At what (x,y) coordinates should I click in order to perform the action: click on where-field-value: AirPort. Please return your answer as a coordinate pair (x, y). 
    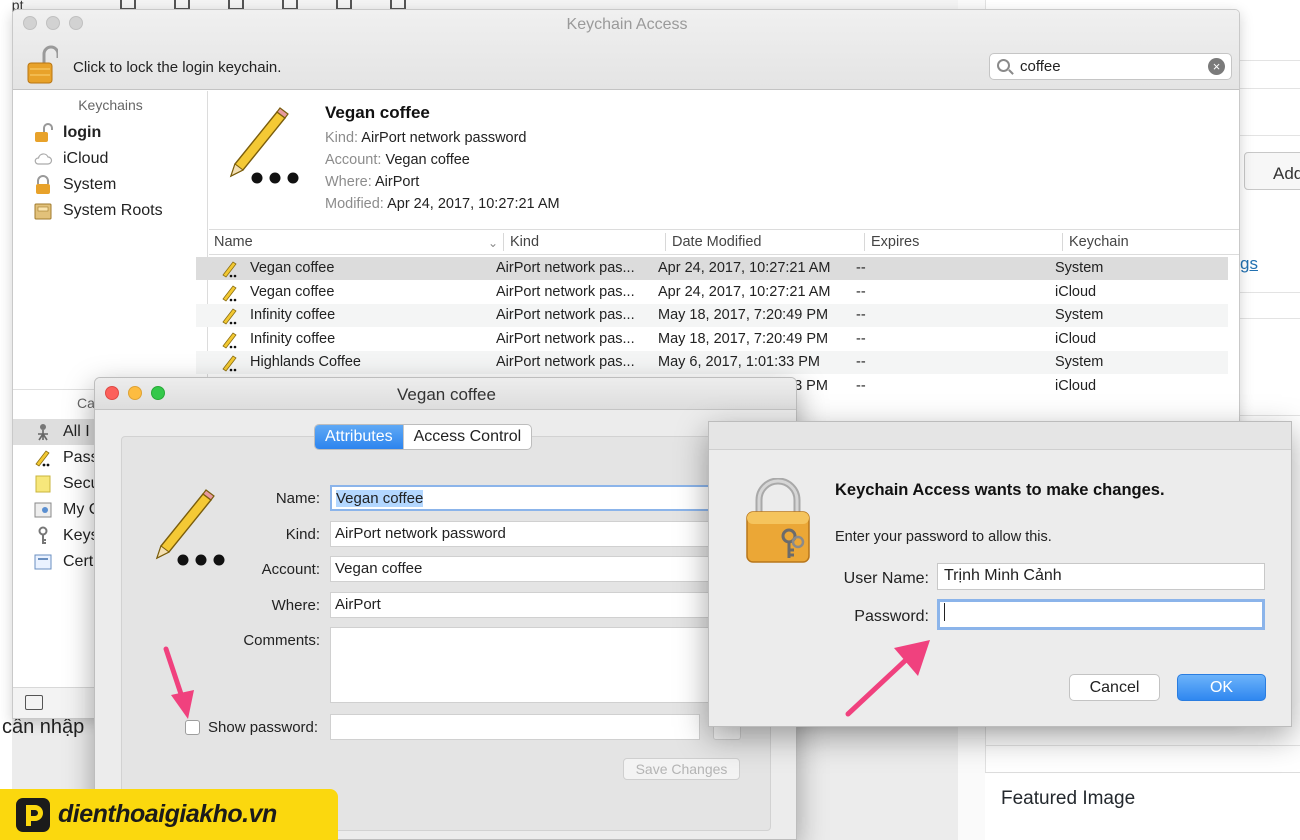
    Looking at the image, I should click on (358, 604).